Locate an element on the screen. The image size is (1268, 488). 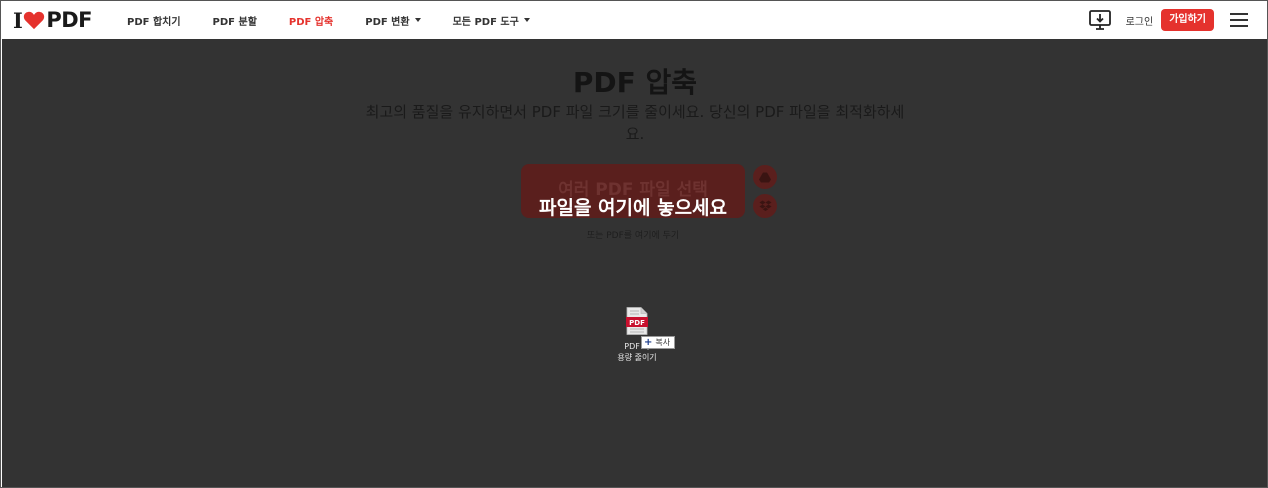
page-title: PDF 압축 is located at coordinates (635, 82).